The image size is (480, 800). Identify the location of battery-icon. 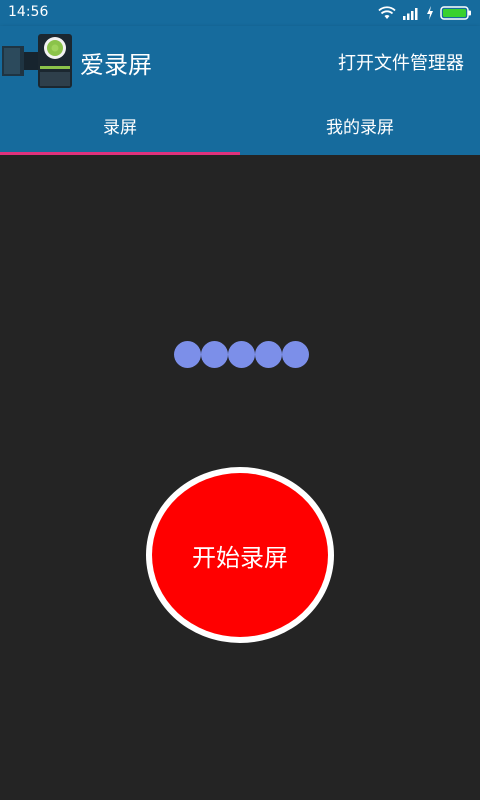
(455, 13).